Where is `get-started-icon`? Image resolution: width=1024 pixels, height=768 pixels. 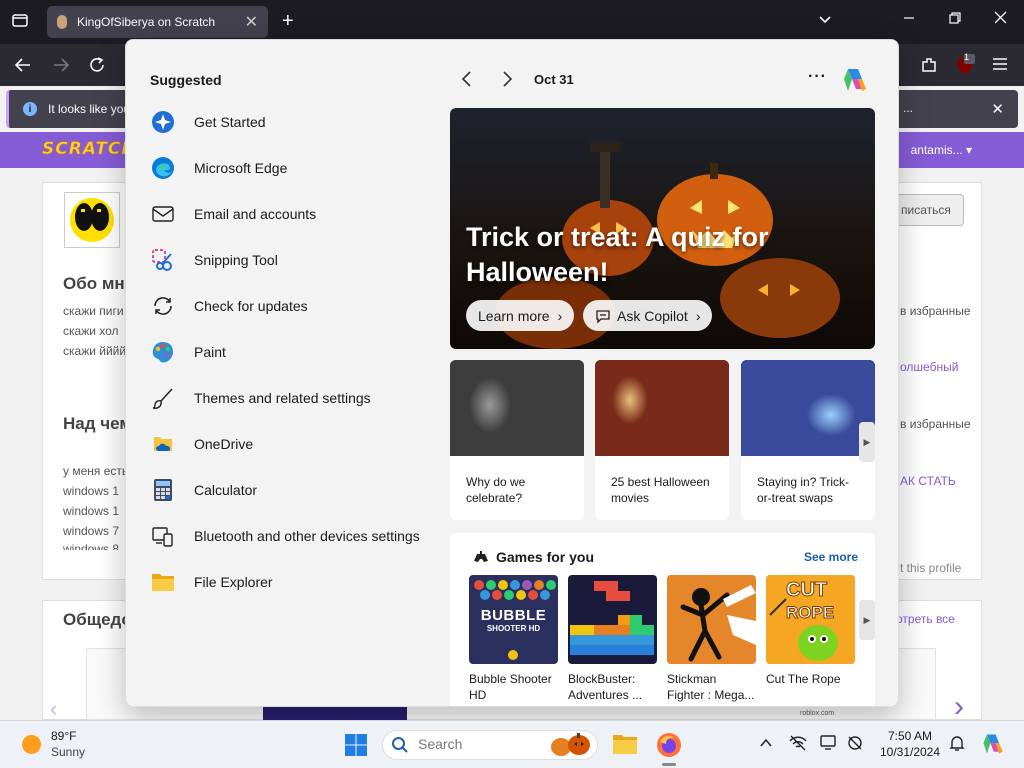
get-started-icon is located at coordinates (163, 122).